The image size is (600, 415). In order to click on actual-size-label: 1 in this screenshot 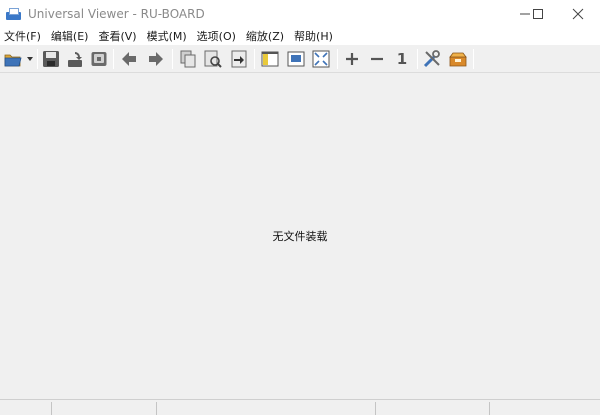, I will do `click(402, 59)`.